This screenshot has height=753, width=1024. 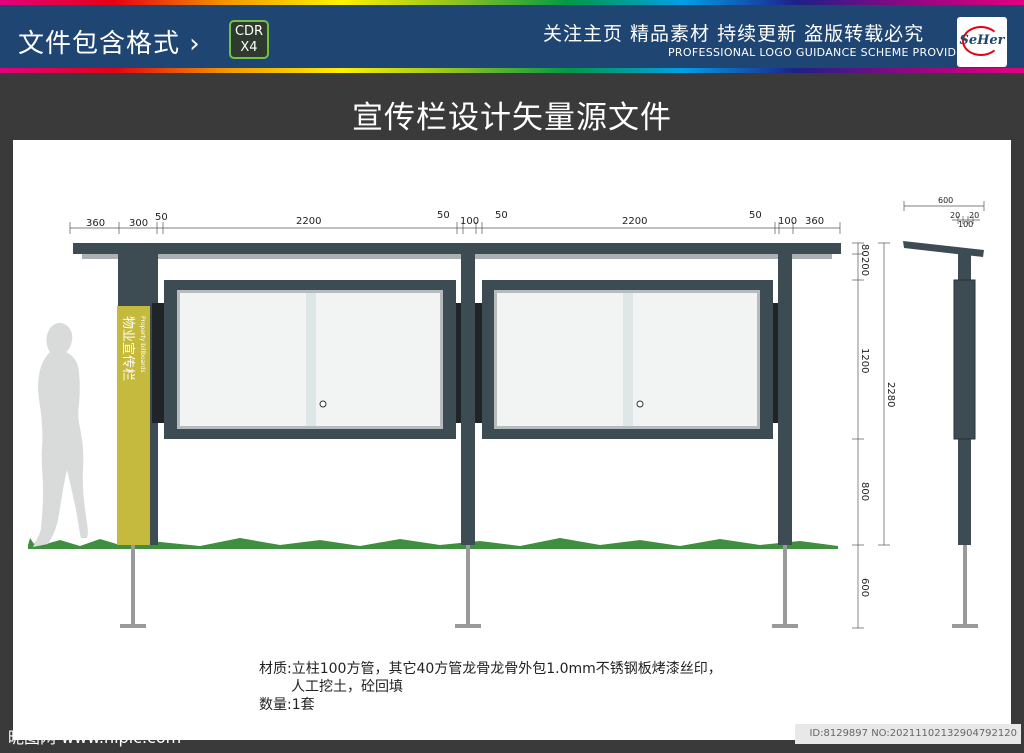 What do you see at coordinates (864, 250) in the screenshot?
I see `dim-side-80: 80` at bounding box center [864, 250].